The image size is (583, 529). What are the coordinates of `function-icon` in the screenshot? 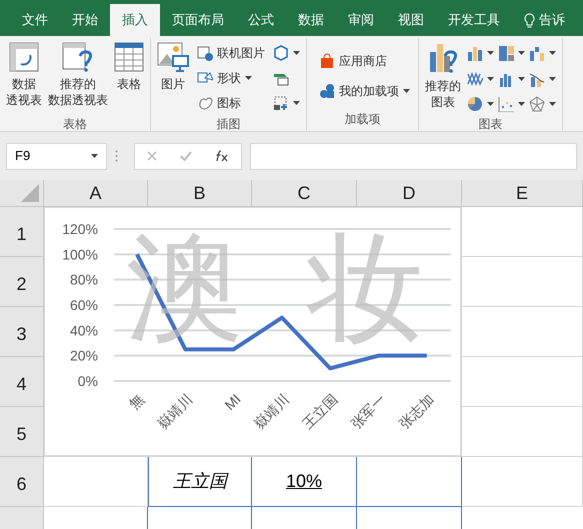 It's located at (222, 156).